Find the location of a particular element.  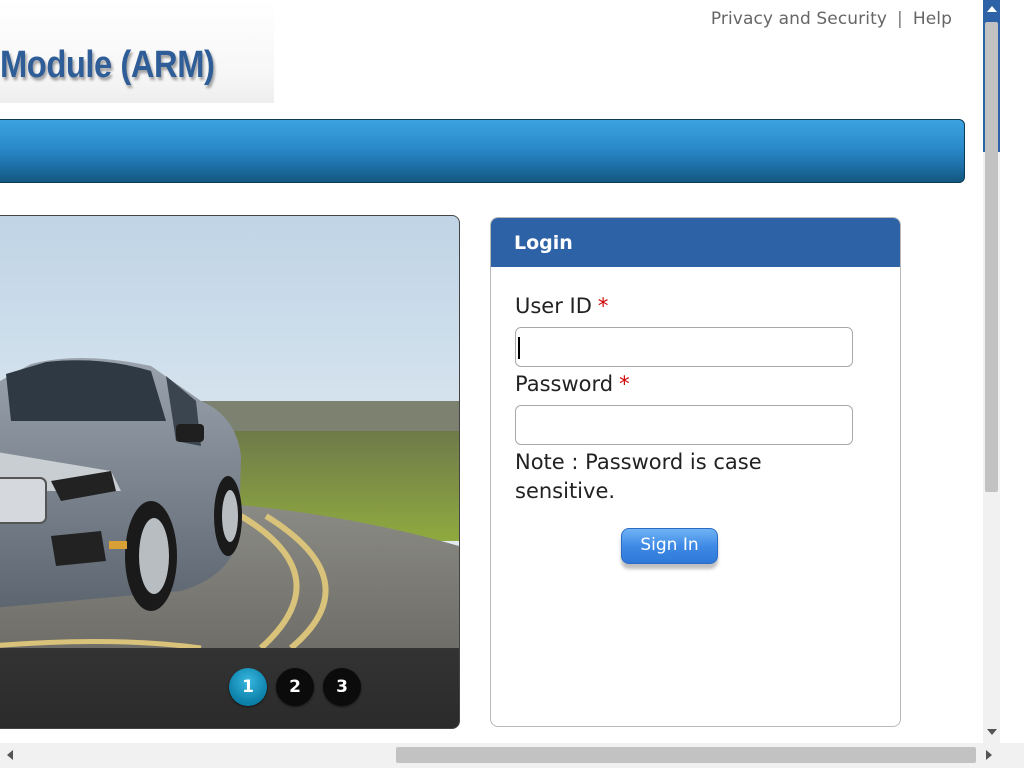

horizontal-scrollbar is located at coordinates (500, 755).